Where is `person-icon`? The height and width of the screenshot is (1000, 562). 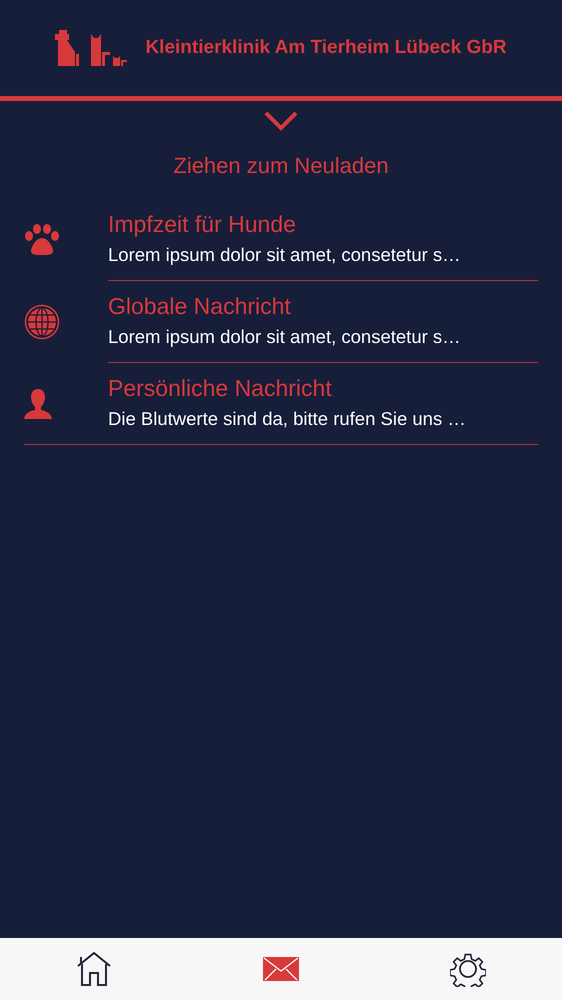
person-icon is located at coordinates (38, 403).